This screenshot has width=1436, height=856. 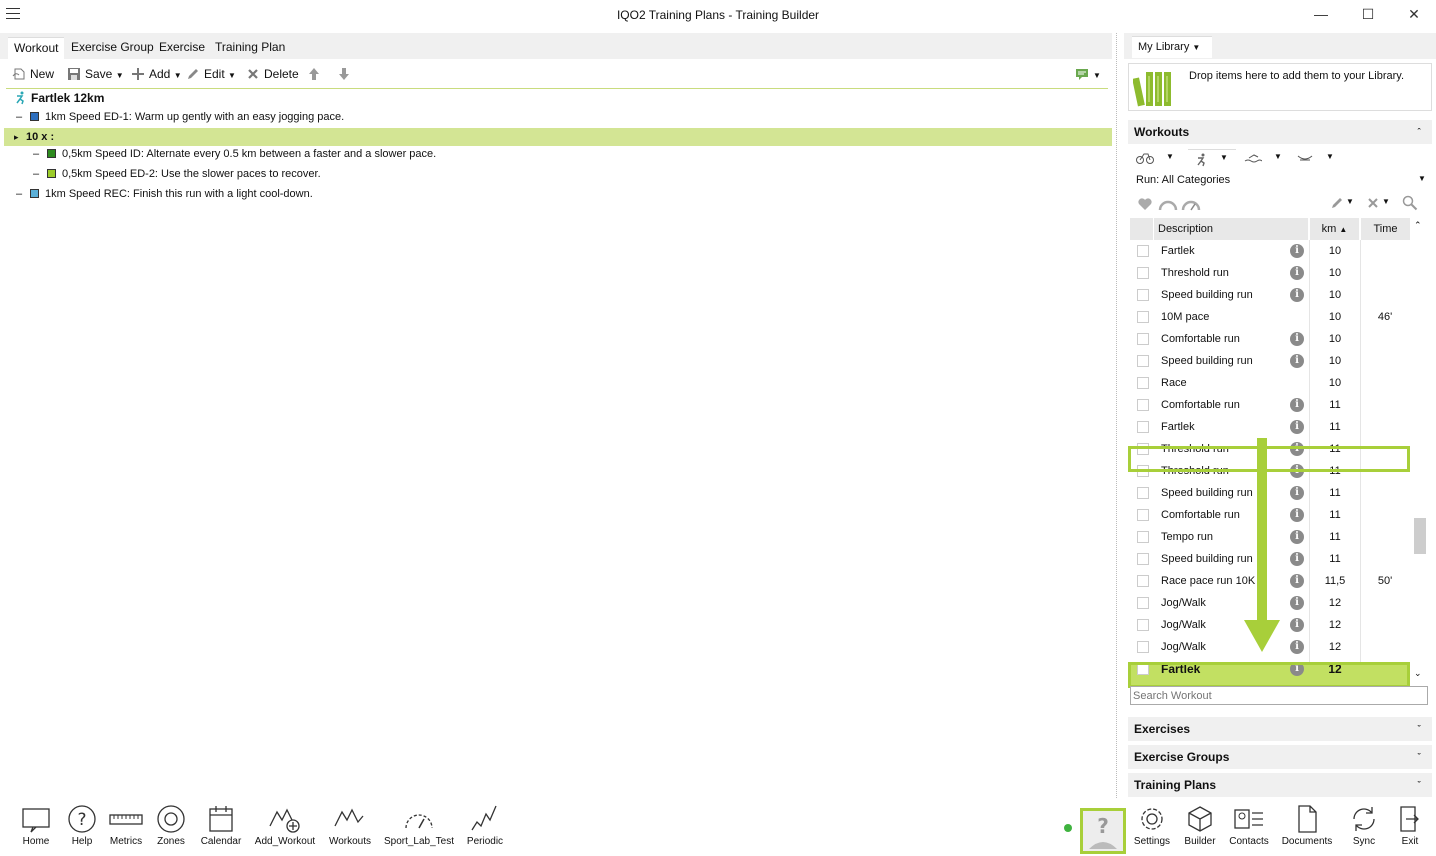 I want to click on save-dropdown-icon: ▼, so click(x=120, y=75).